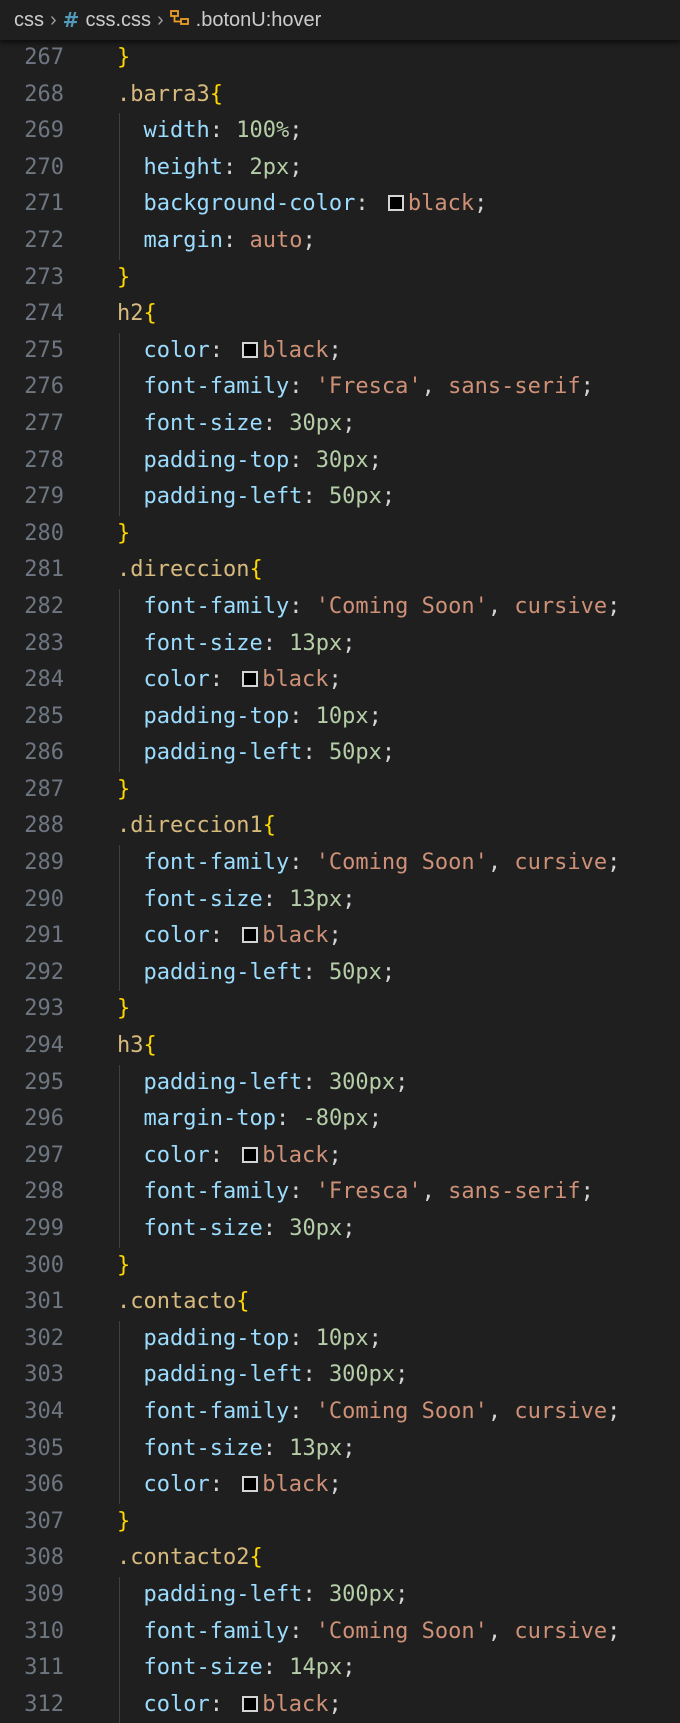 The height and width of the screenshot is (1723, 680). Describe the element at coordinates (340, 131) in the screenshot. I see `code-line: 269 width: 100%;` at that location.